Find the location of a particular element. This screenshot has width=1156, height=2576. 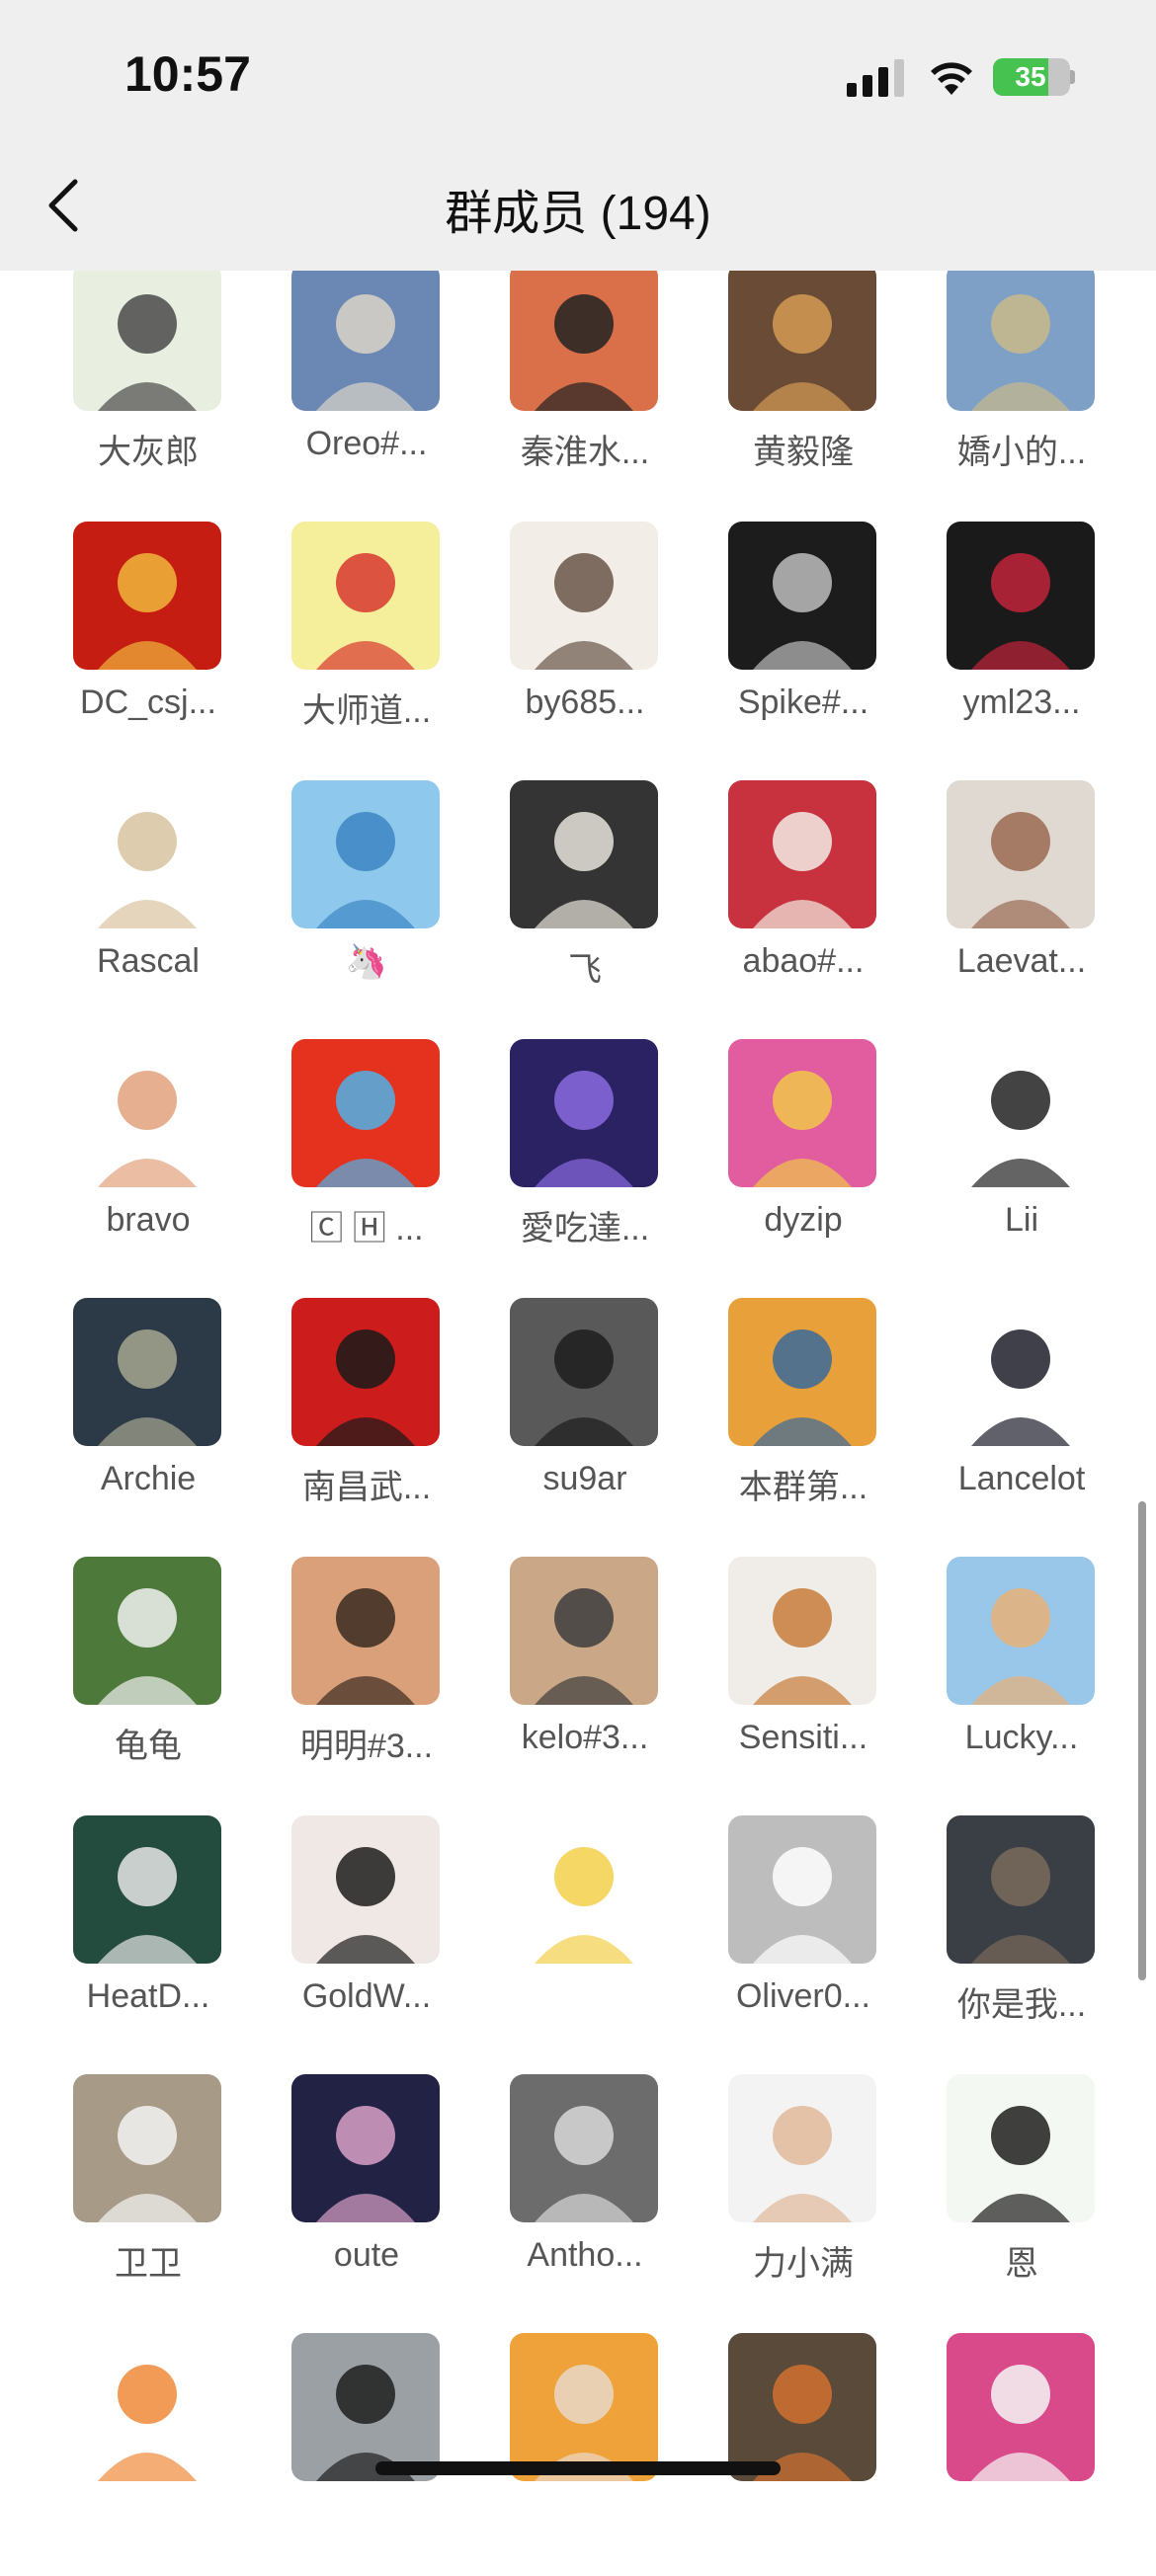

member-item: 力小满 is located at coordinates (795, 2187).